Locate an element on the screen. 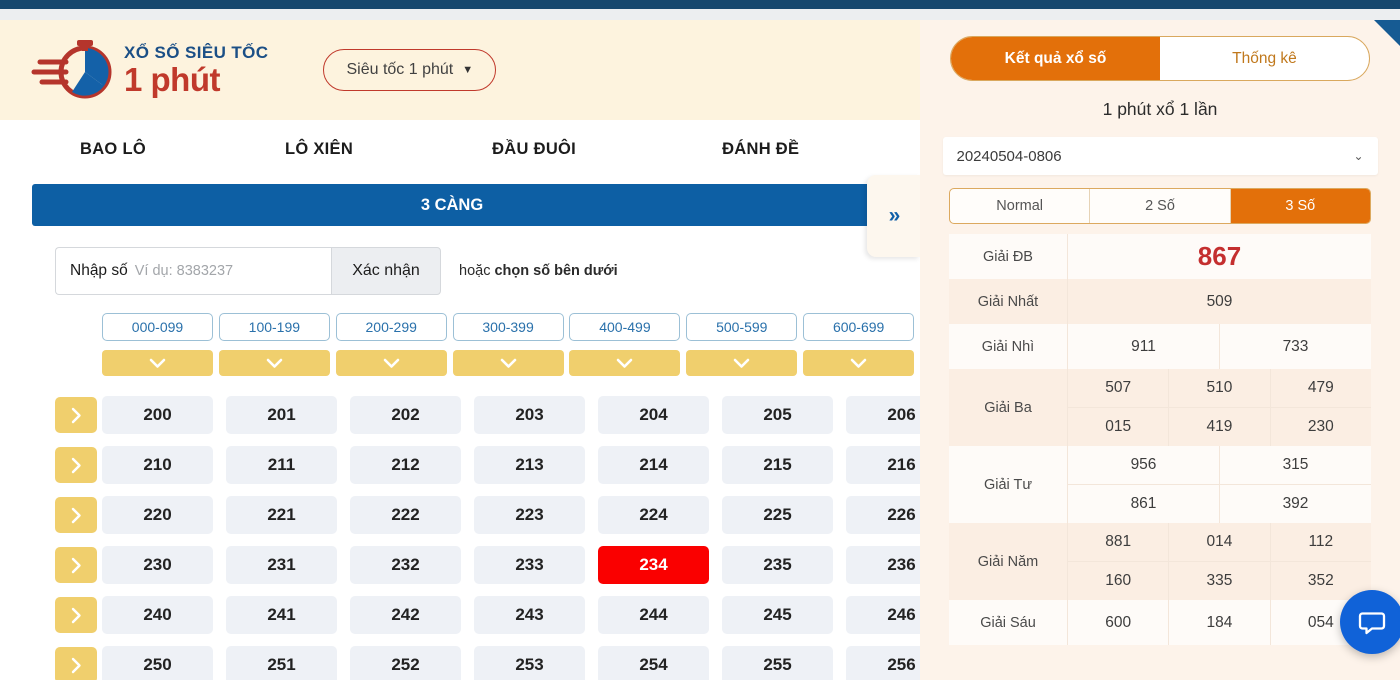 This screenshot has height=680, width=1400. number-cell: 224 is located at coordinates (653, 515).